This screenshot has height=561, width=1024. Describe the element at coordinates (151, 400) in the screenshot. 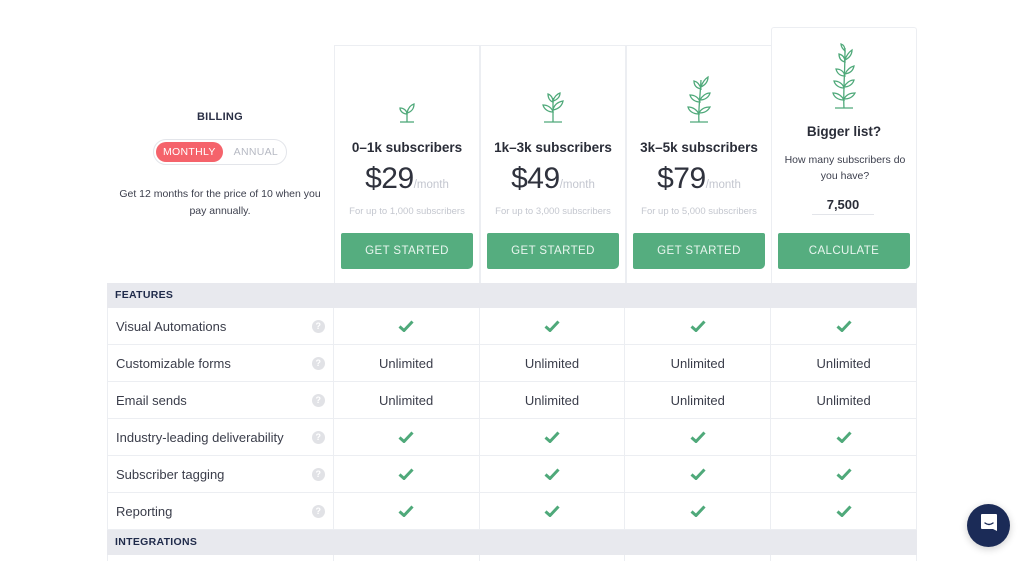

I see `feature-name: Email sends` at that location.